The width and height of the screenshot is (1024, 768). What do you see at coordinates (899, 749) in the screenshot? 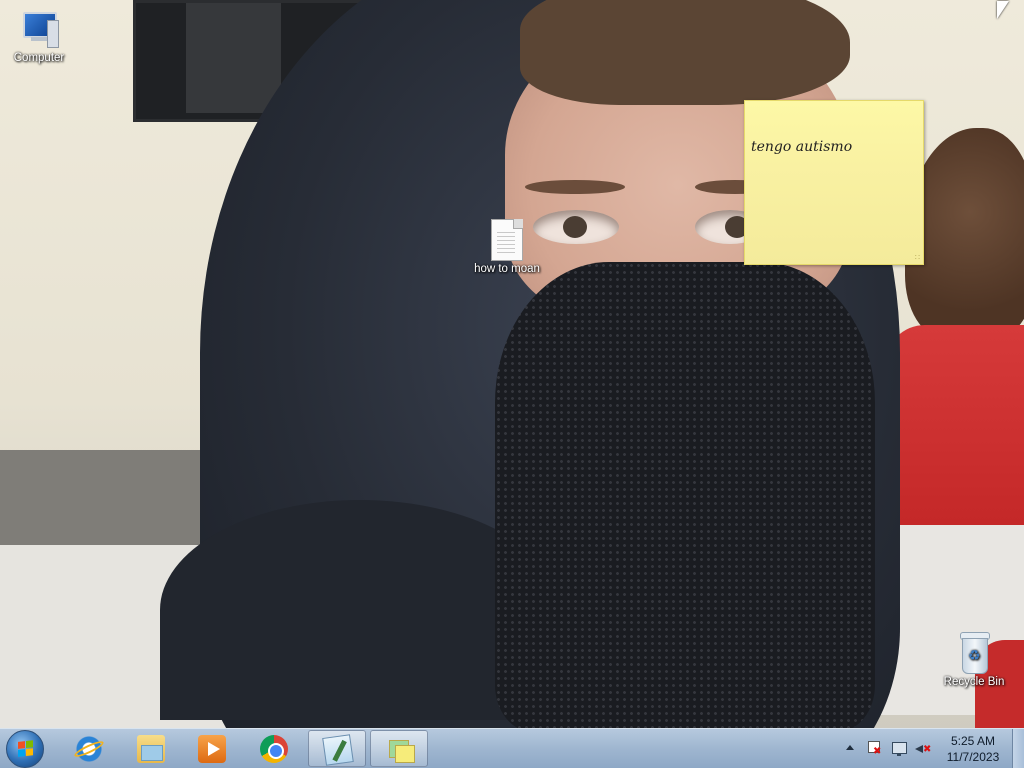
I see `network-icon` at bounding box center [899, 749].